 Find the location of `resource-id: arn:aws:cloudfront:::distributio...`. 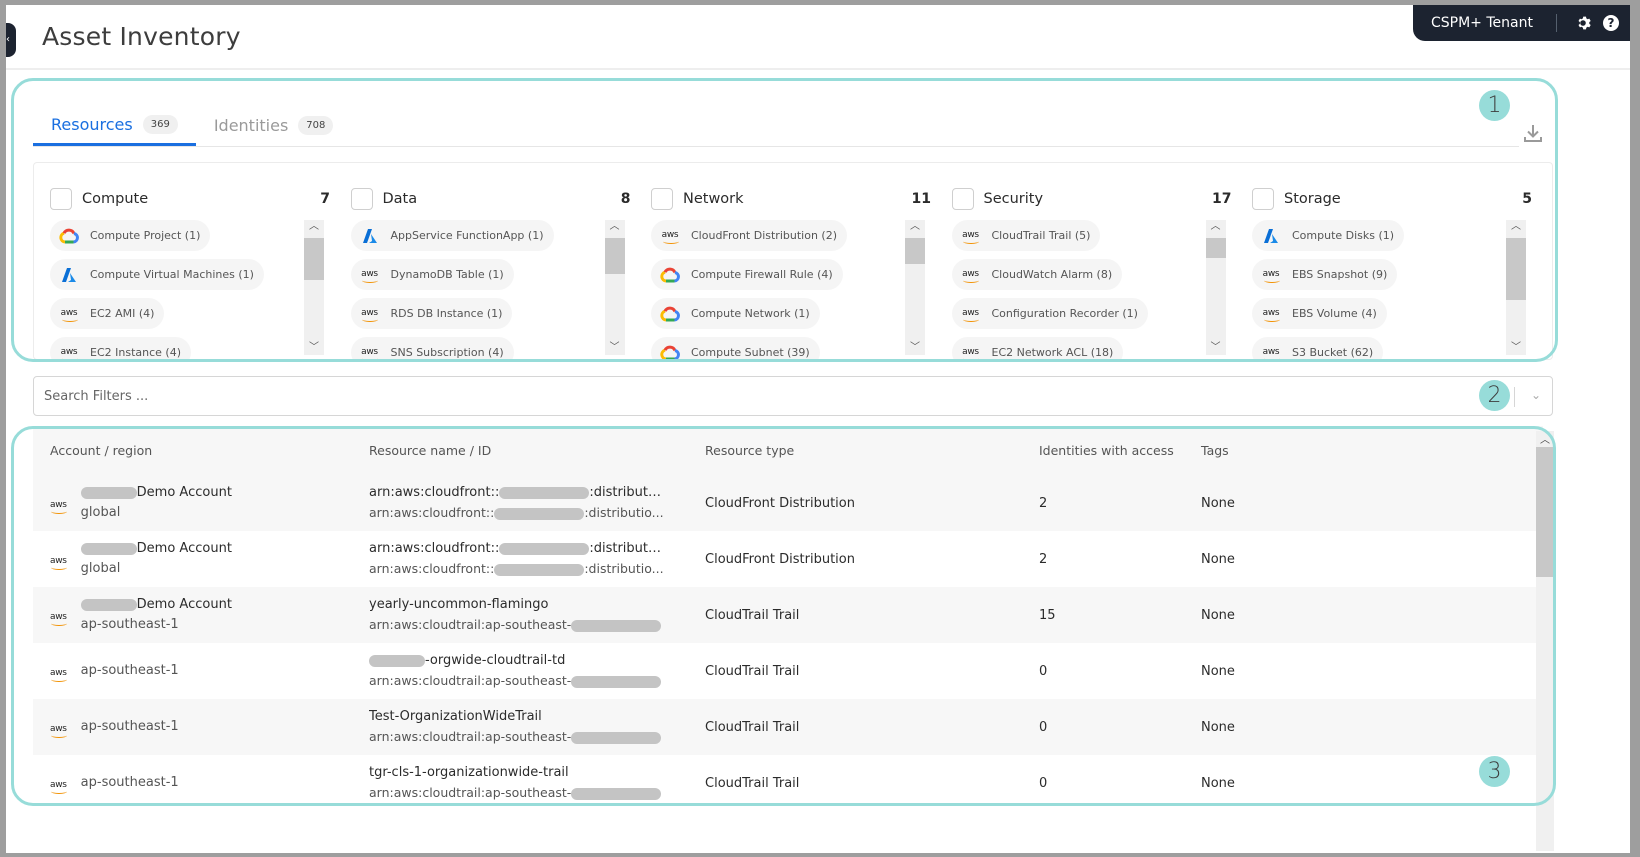

resource-id: arn:aws:cloudfront:::distributio... is located at coordinates (516, 569).